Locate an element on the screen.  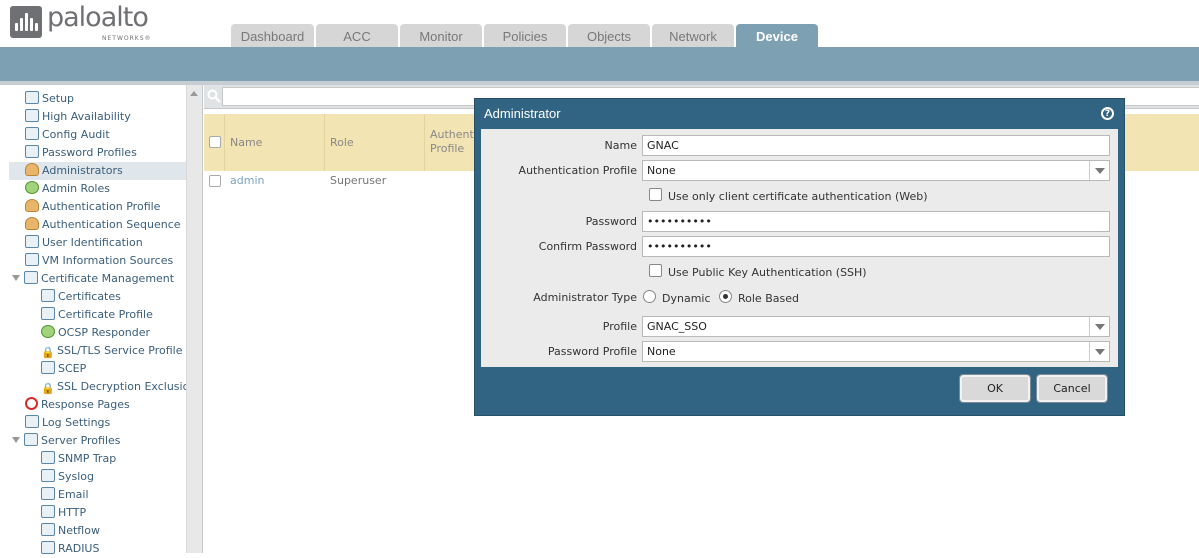
sidebar-item-administrators: Administrators is located at coordinates (97, 171).